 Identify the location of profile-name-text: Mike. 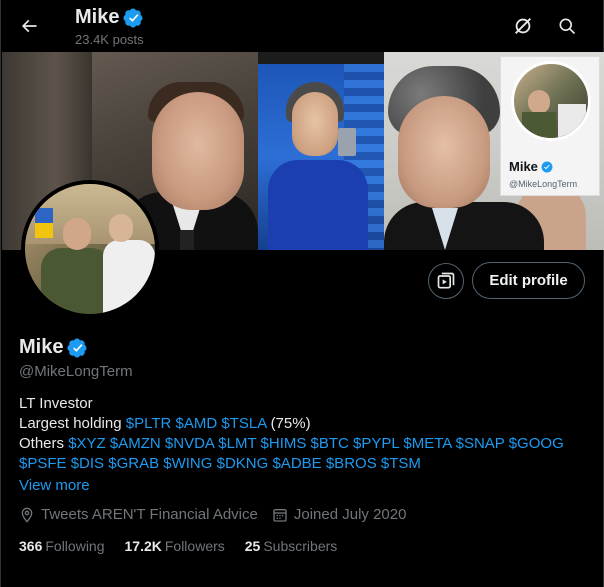
(41, 347).